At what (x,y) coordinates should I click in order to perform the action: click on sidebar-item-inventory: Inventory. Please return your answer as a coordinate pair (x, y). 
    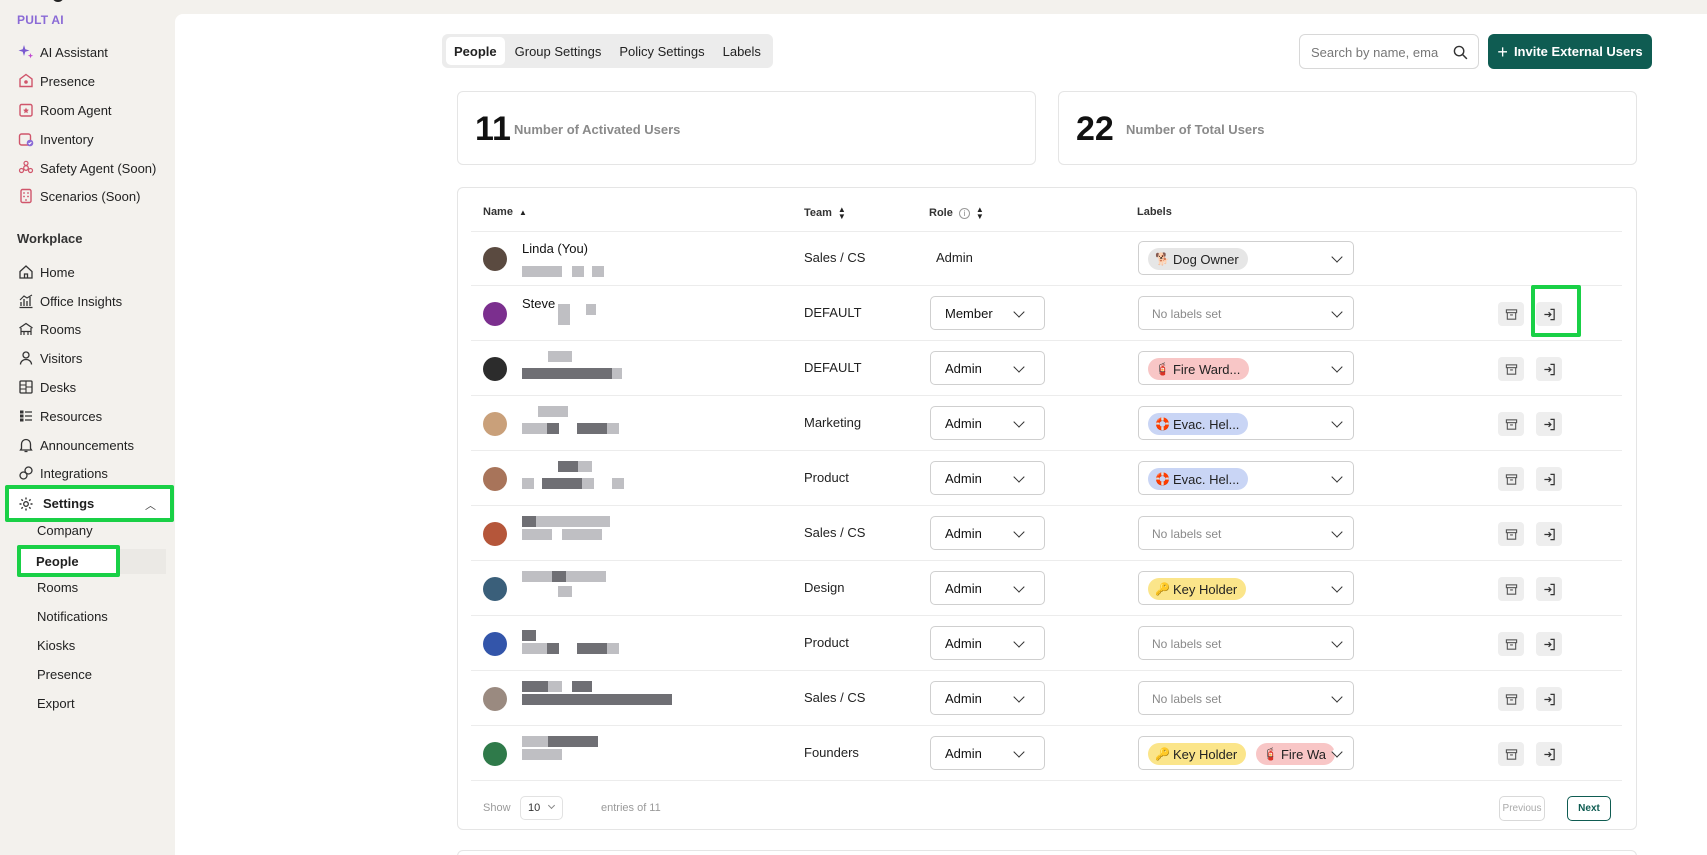
    Looking at the image, I should click on (55, 139).